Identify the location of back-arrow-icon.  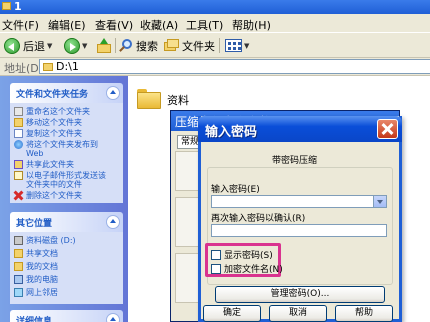
(12, 45).